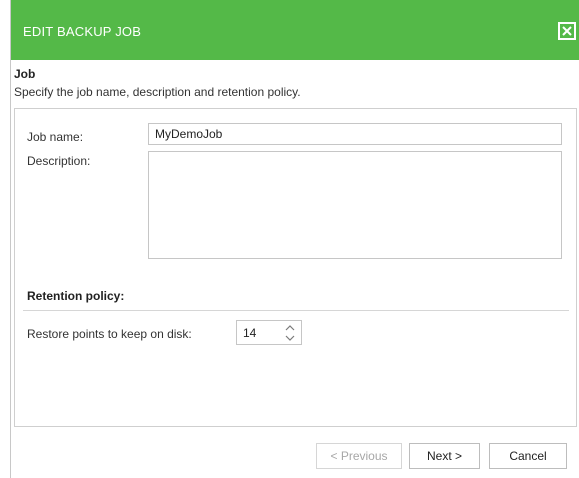 This screenshot has height=478, width=579. I want to click on restore-points-stepper: 14, so click(269, 332).